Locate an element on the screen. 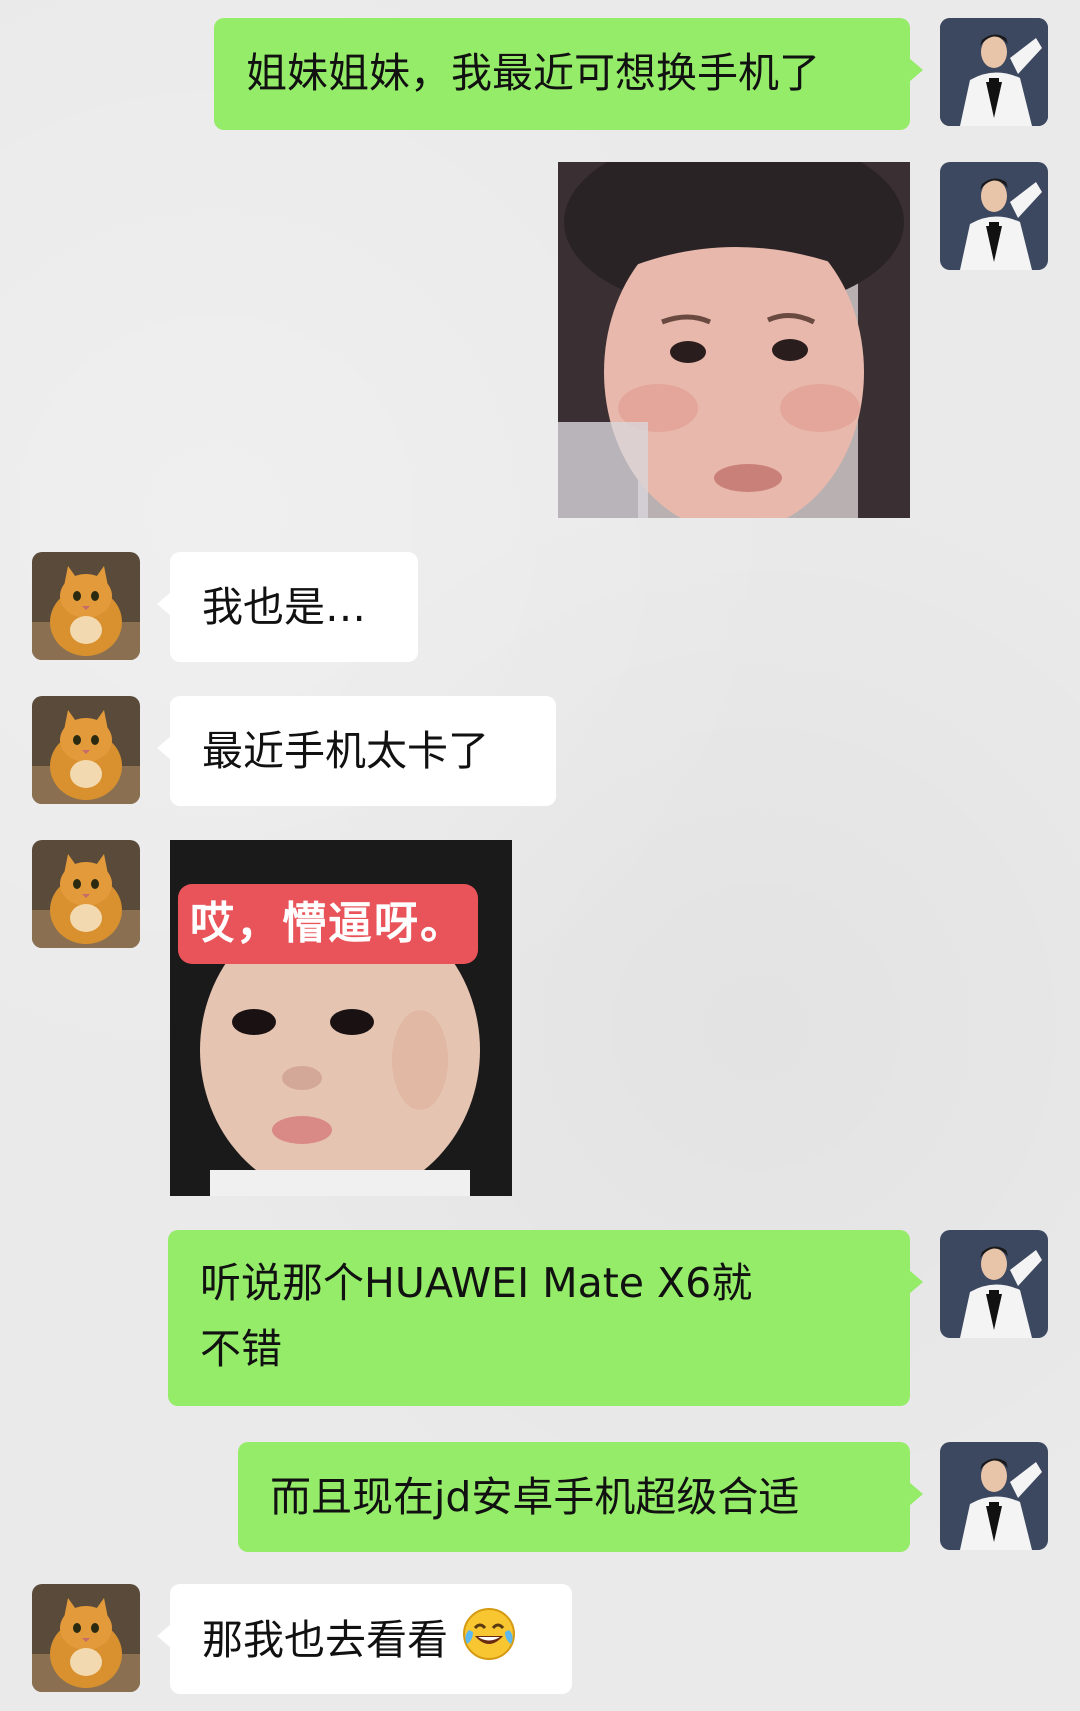 The width and height of the screenshot is (1080, 1711). crying-girl-image is located at coordinates (734, 340).